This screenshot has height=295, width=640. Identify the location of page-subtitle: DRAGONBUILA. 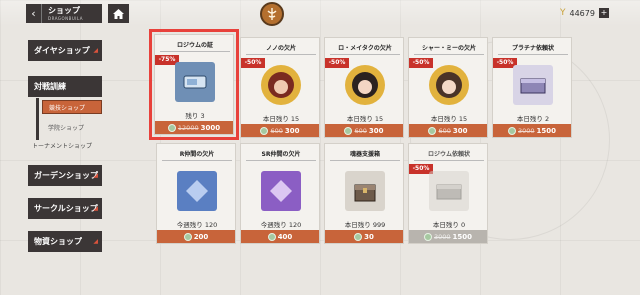
(66, 18).